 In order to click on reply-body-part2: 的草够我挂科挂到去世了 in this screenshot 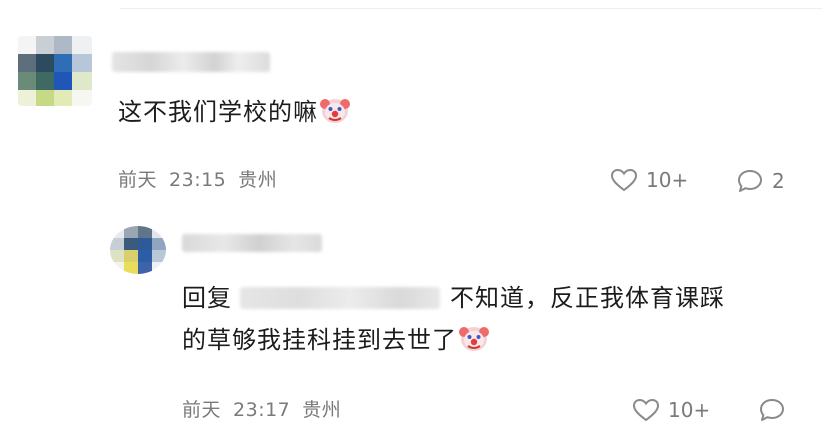, I will do `click(319, 340)`.